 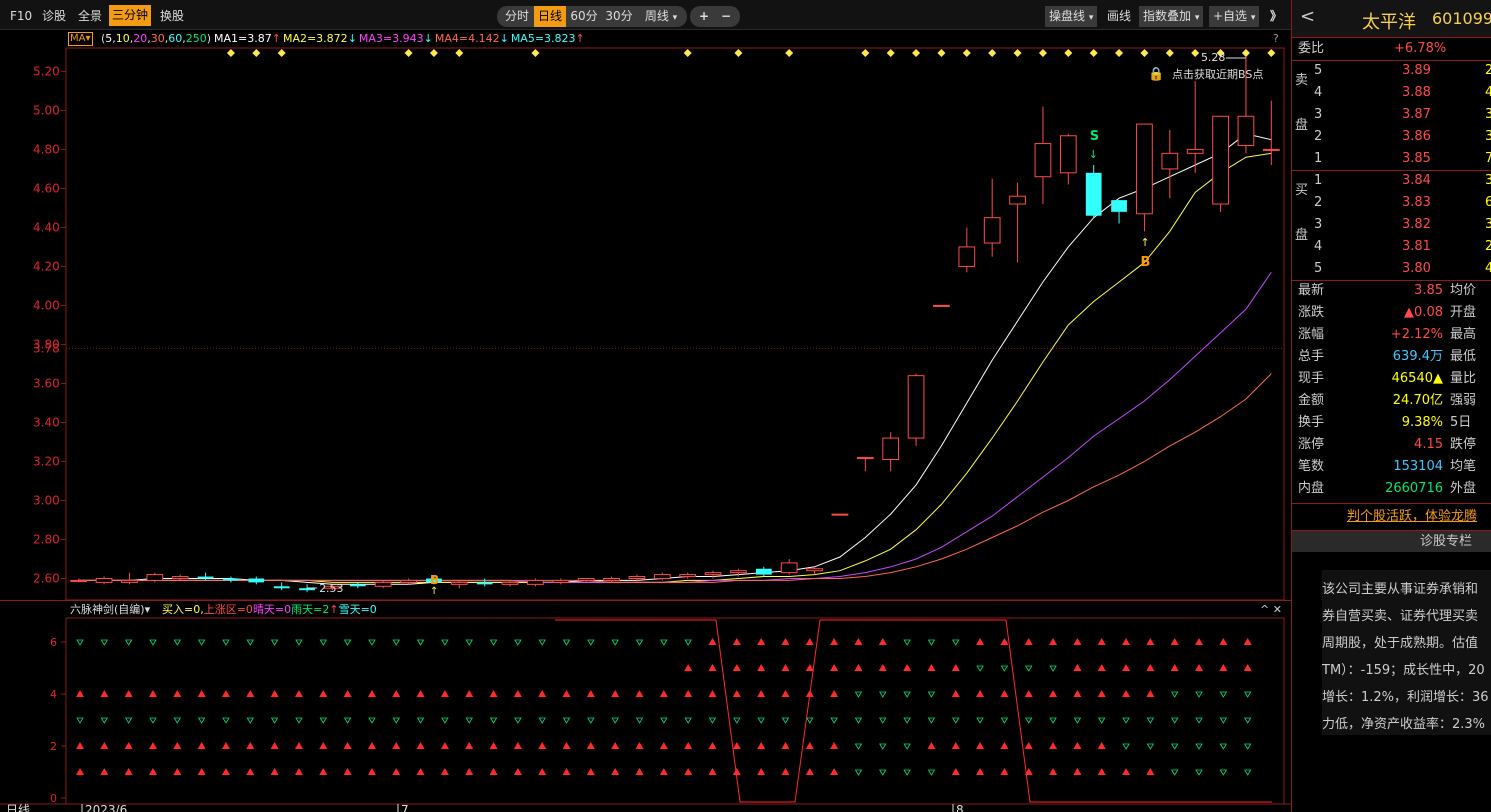 What do you see at coordinates (110, 610) in the screenshot?
I see `indicator-name: 六脉神剑(自编)▾` at bounding box center [110, 610].